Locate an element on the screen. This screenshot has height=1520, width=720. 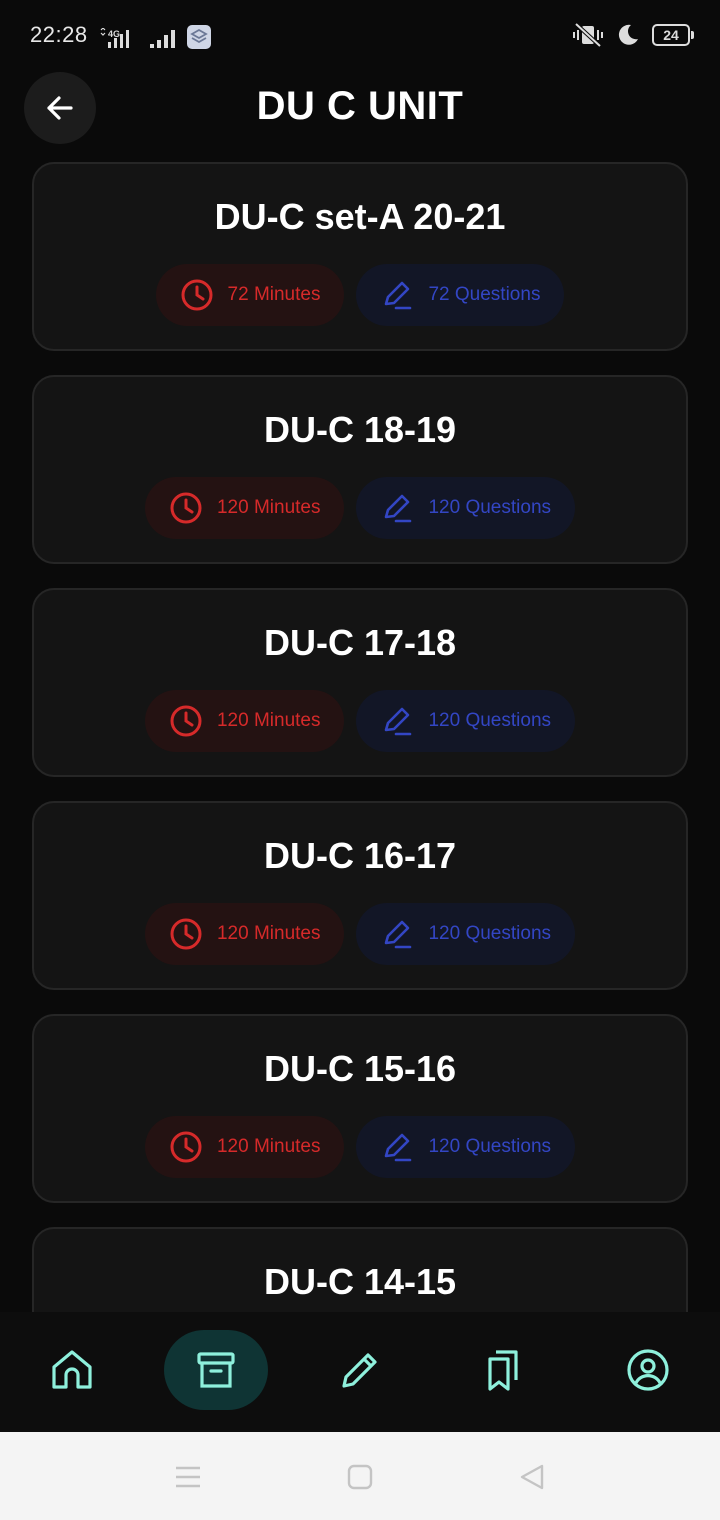
test-card: DU-C set-A 20-21 72 Minutes 72 Questions is located at coordinates (360, 256).